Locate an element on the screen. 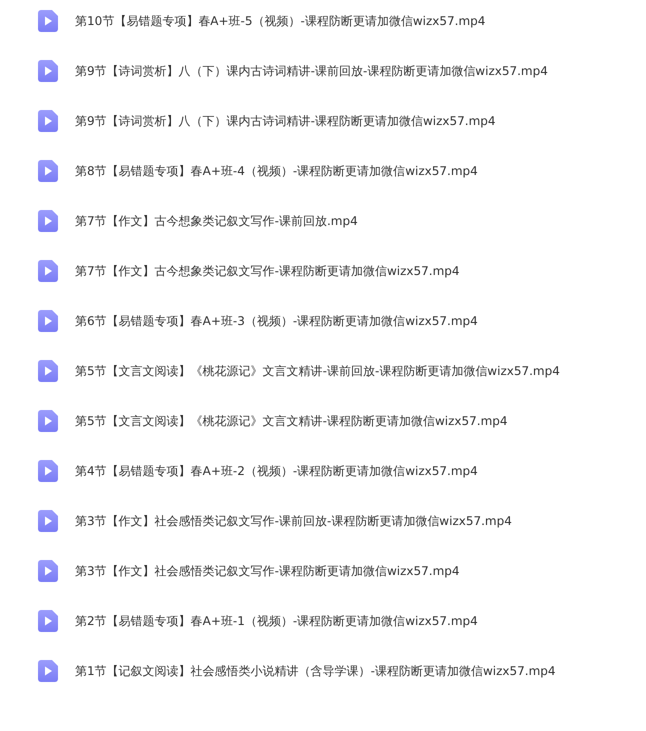 The width and height of the screenshot is (646, 731). file-name: 第9节【诗词赏析】八（下）课内古诗词精讲-课前回放-课程防断更请加微信wizx57.mp4 is located at coordinates (311, 71).